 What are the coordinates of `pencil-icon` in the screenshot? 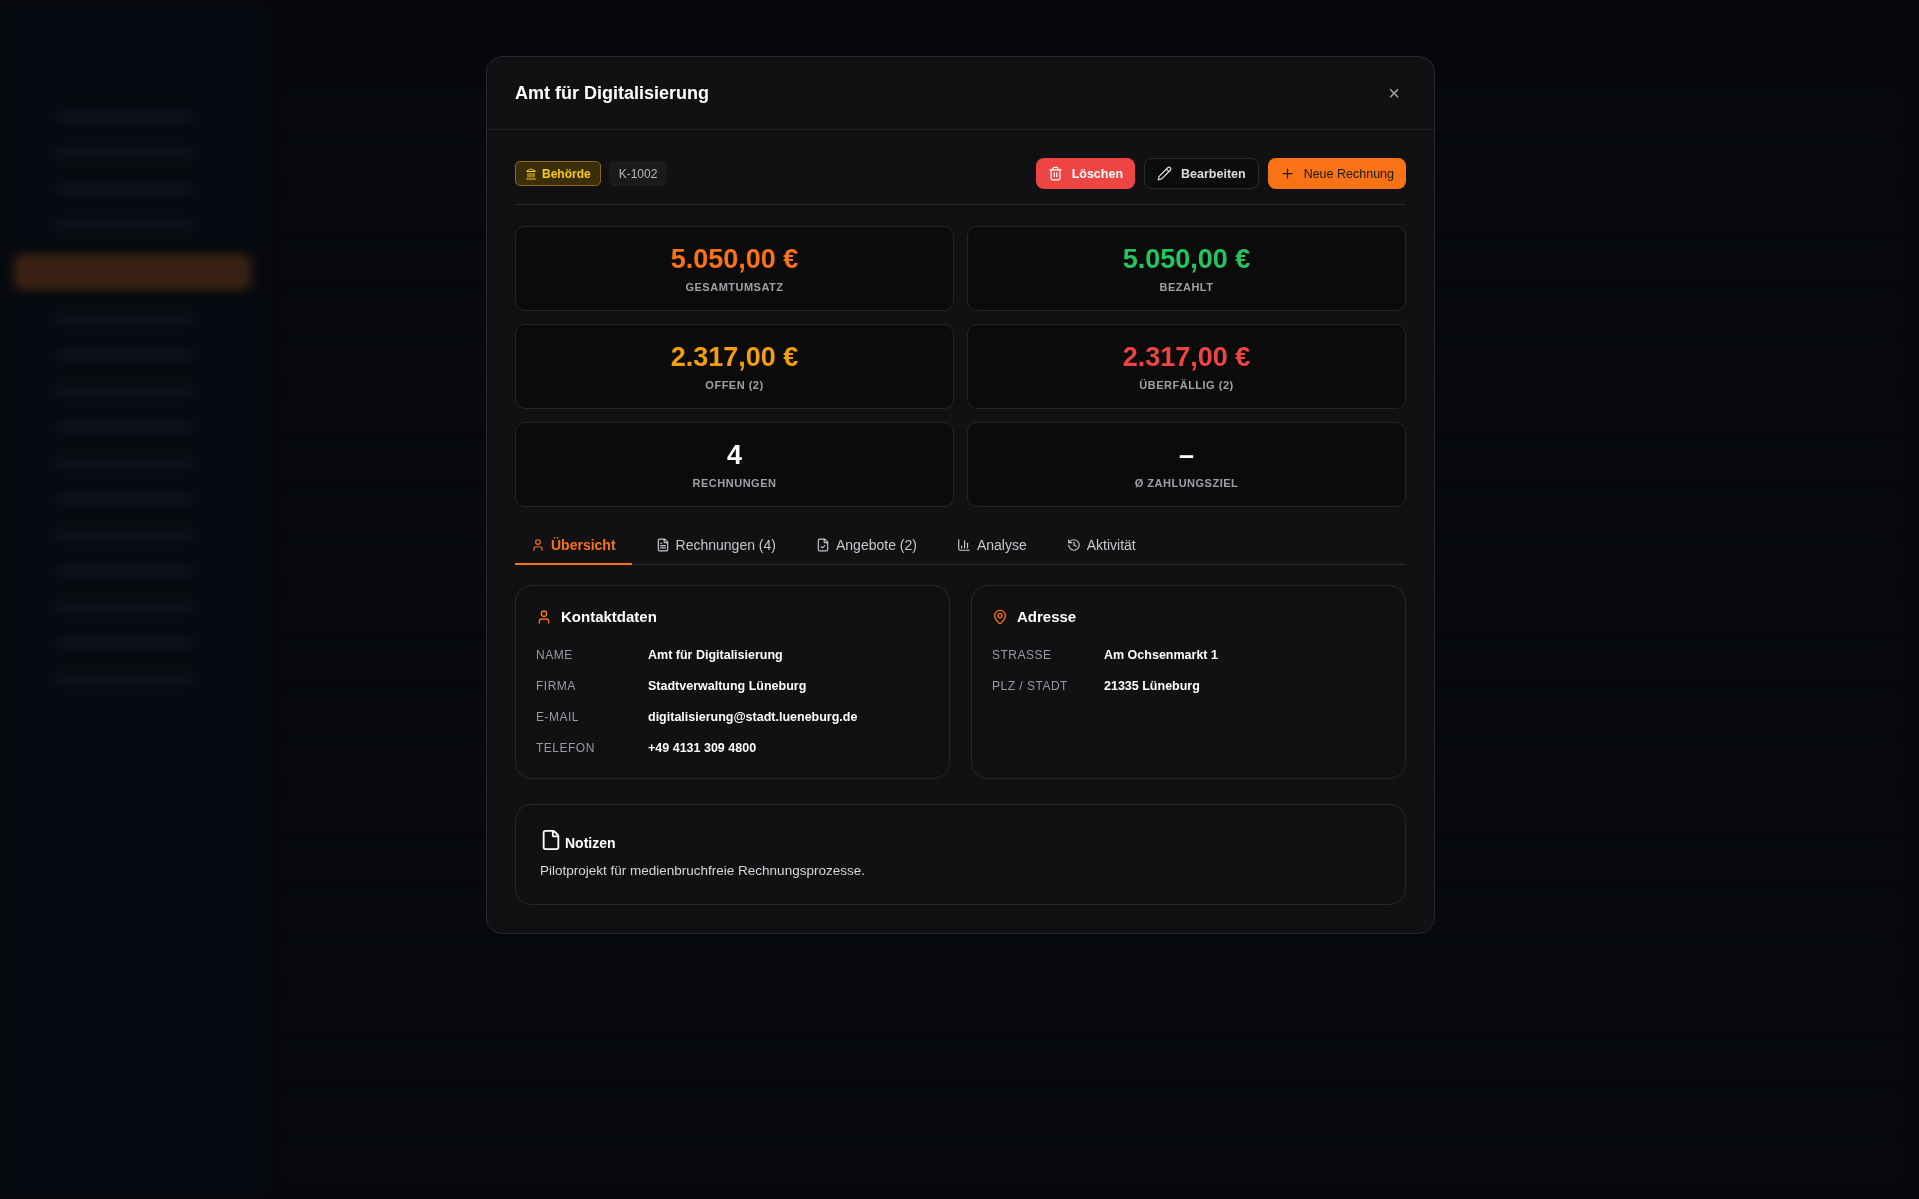 It's located at (1165, 173).